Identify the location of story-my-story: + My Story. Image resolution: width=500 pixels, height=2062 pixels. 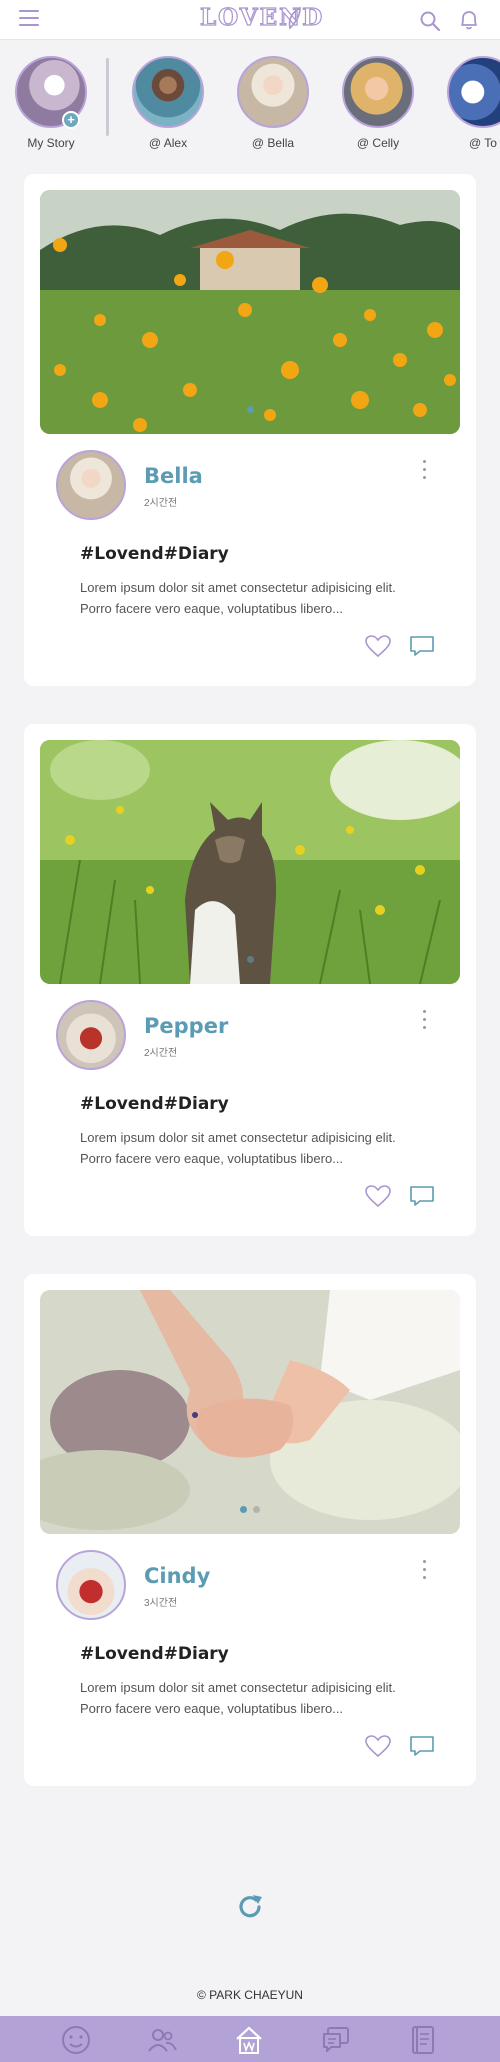
(51, 103).